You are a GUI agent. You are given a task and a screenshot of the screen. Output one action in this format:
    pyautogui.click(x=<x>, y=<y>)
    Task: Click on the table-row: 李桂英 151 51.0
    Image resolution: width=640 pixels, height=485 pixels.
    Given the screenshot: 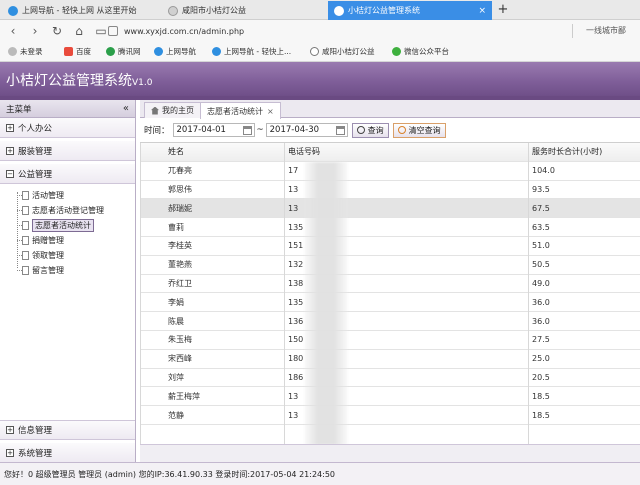 What is the action you would take?
    pyautogui.click(x=390, y=246)
    